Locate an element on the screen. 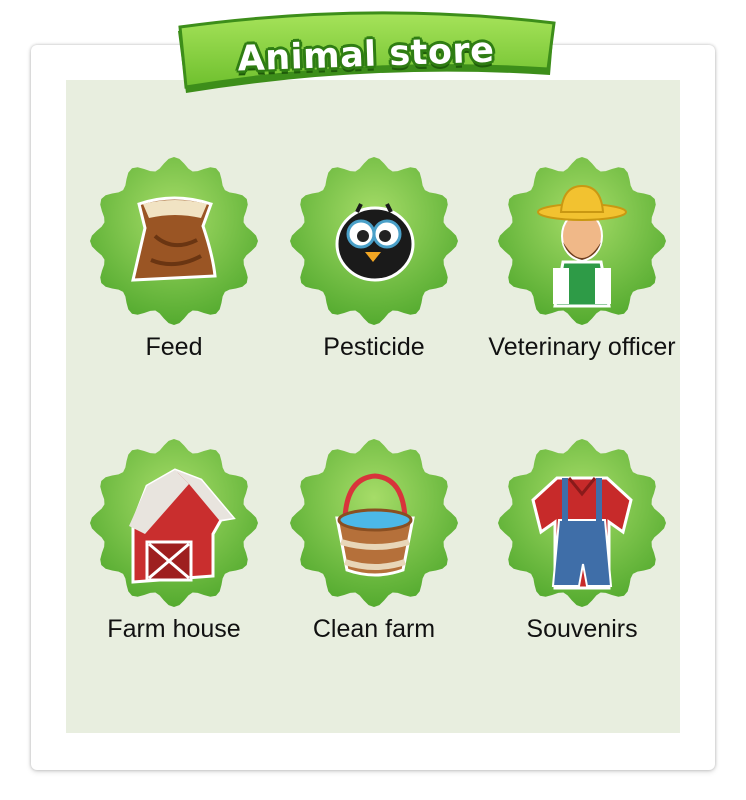 The image size is (746, 800). feed-sack-icon is located at coordinates (174, 239).